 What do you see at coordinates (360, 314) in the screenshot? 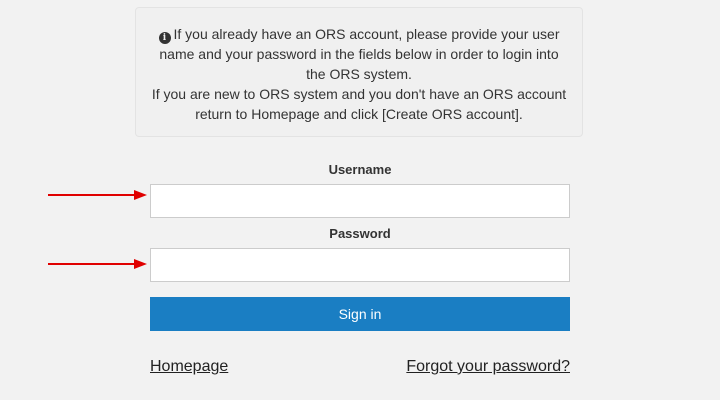
I see `sign-in-button: Sign in` at bounding box center [360, 314].